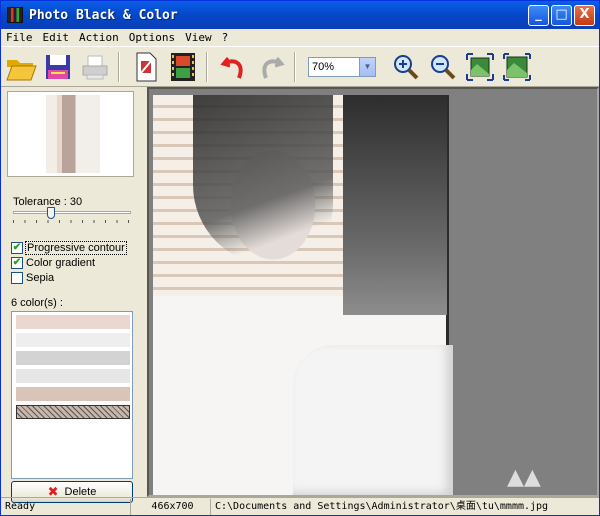 The height and width of the screenshot is (516, 600). Describe the element at coordinates (584, 15) in the screenshot. I see `close-button: X` at that location.